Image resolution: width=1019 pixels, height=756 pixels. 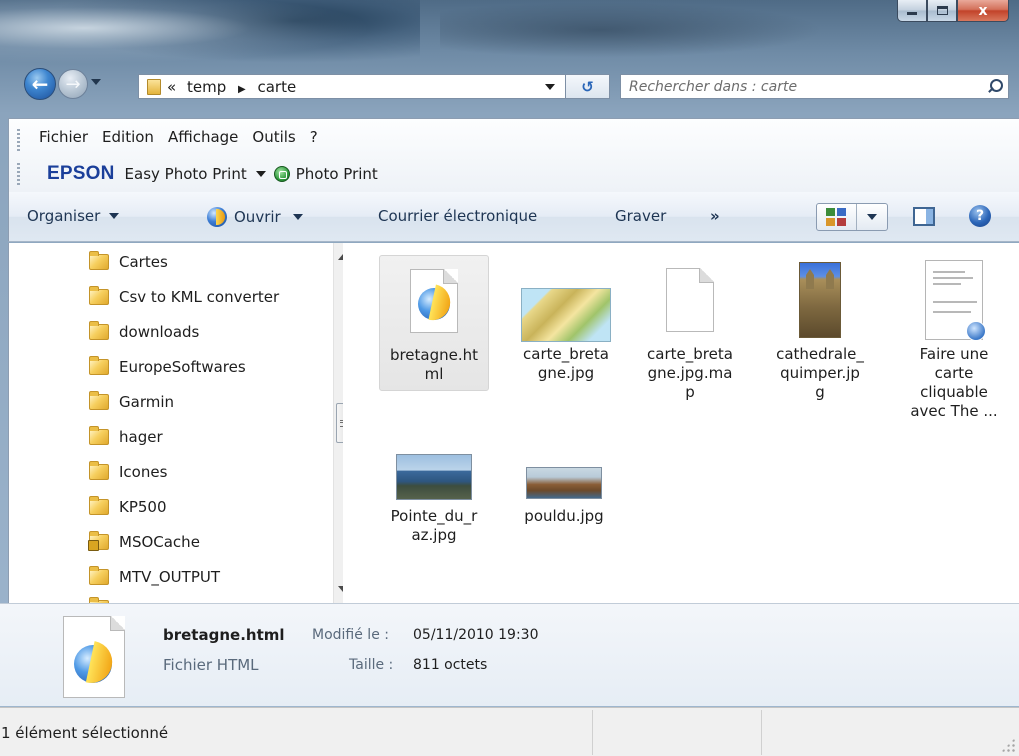 I want to click on forward-button: →, so click(x=73, y=84).